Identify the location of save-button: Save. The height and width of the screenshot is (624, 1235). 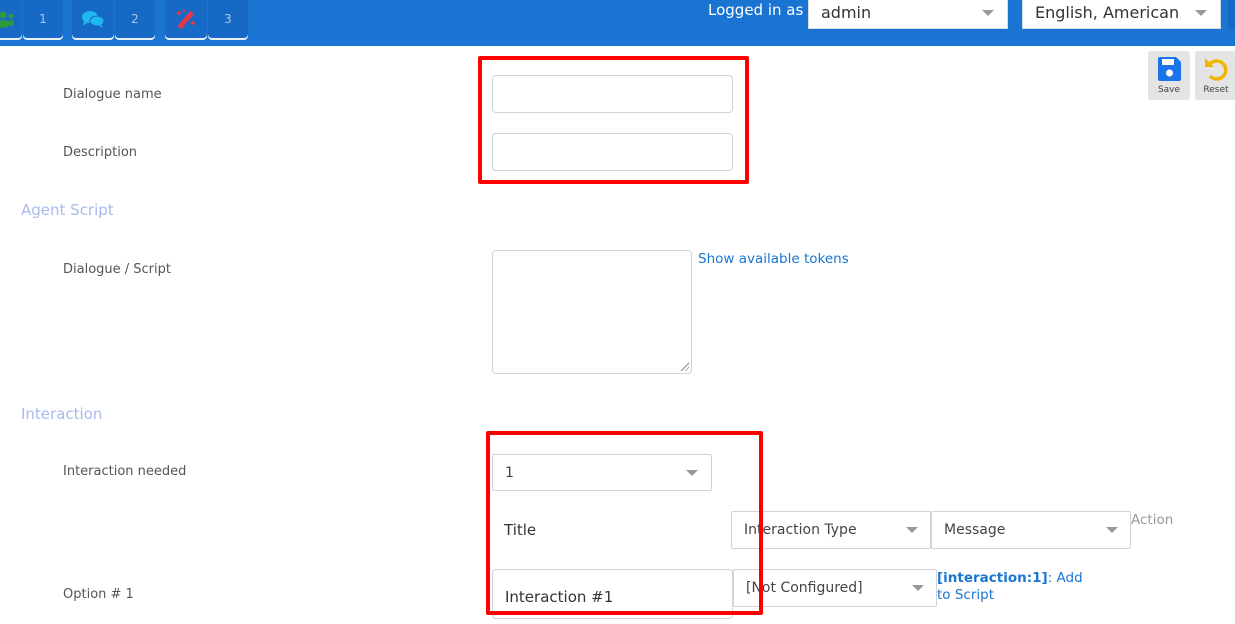
(1169, 75).